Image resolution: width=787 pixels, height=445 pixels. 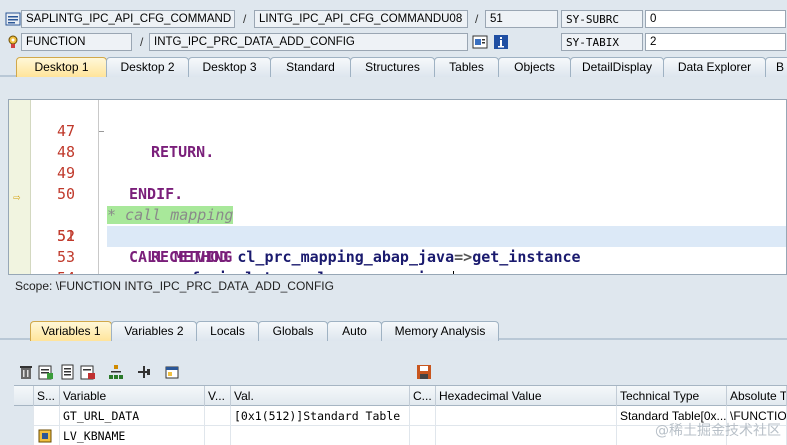 What do you see at coordinates (320, 435) in the screenshot?
I see `cell-value` at bounding box center [320, 435].